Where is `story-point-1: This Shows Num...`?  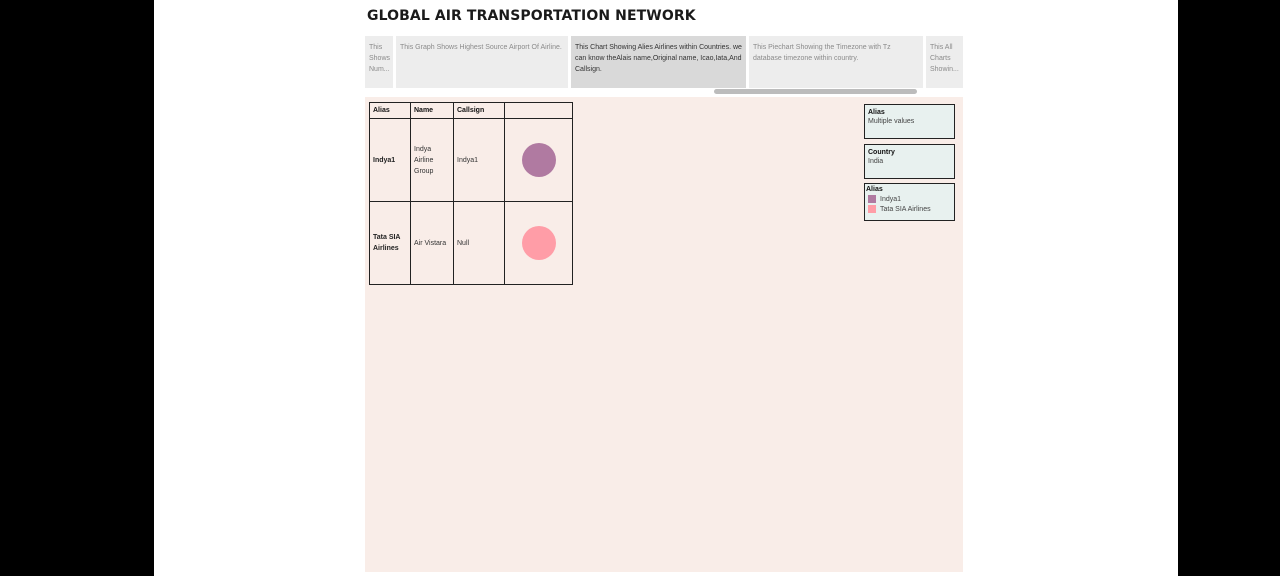 story-point-1: This Shows Num... is located at coordinates (379, 62).